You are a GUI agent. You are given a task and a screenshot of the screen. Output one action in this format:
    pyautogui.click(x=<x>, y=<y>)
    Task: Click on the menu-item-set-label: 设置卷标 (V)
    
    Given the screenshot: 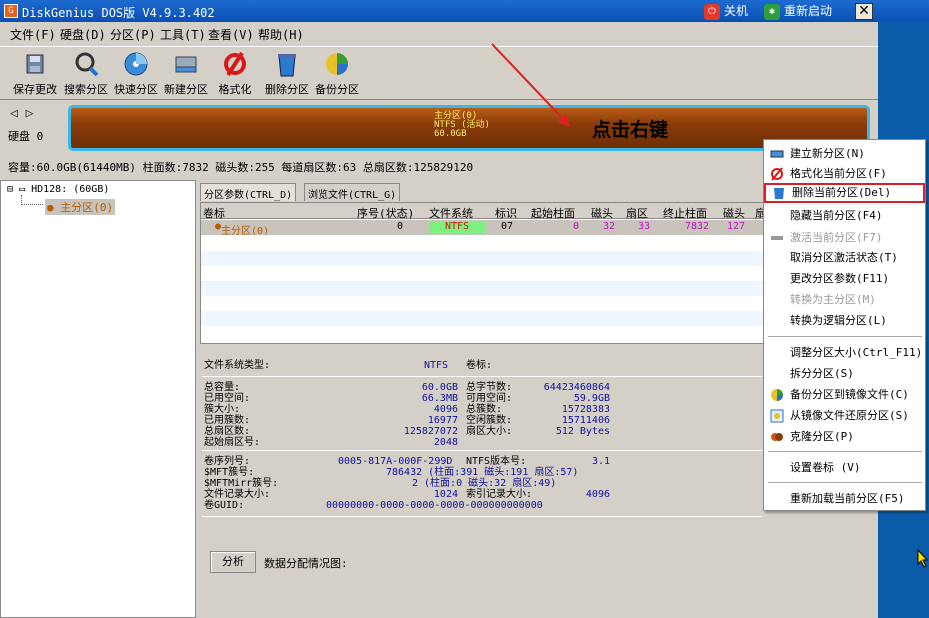 What is the action you would take?
    pyautogui.click(x=844, y=468)
    